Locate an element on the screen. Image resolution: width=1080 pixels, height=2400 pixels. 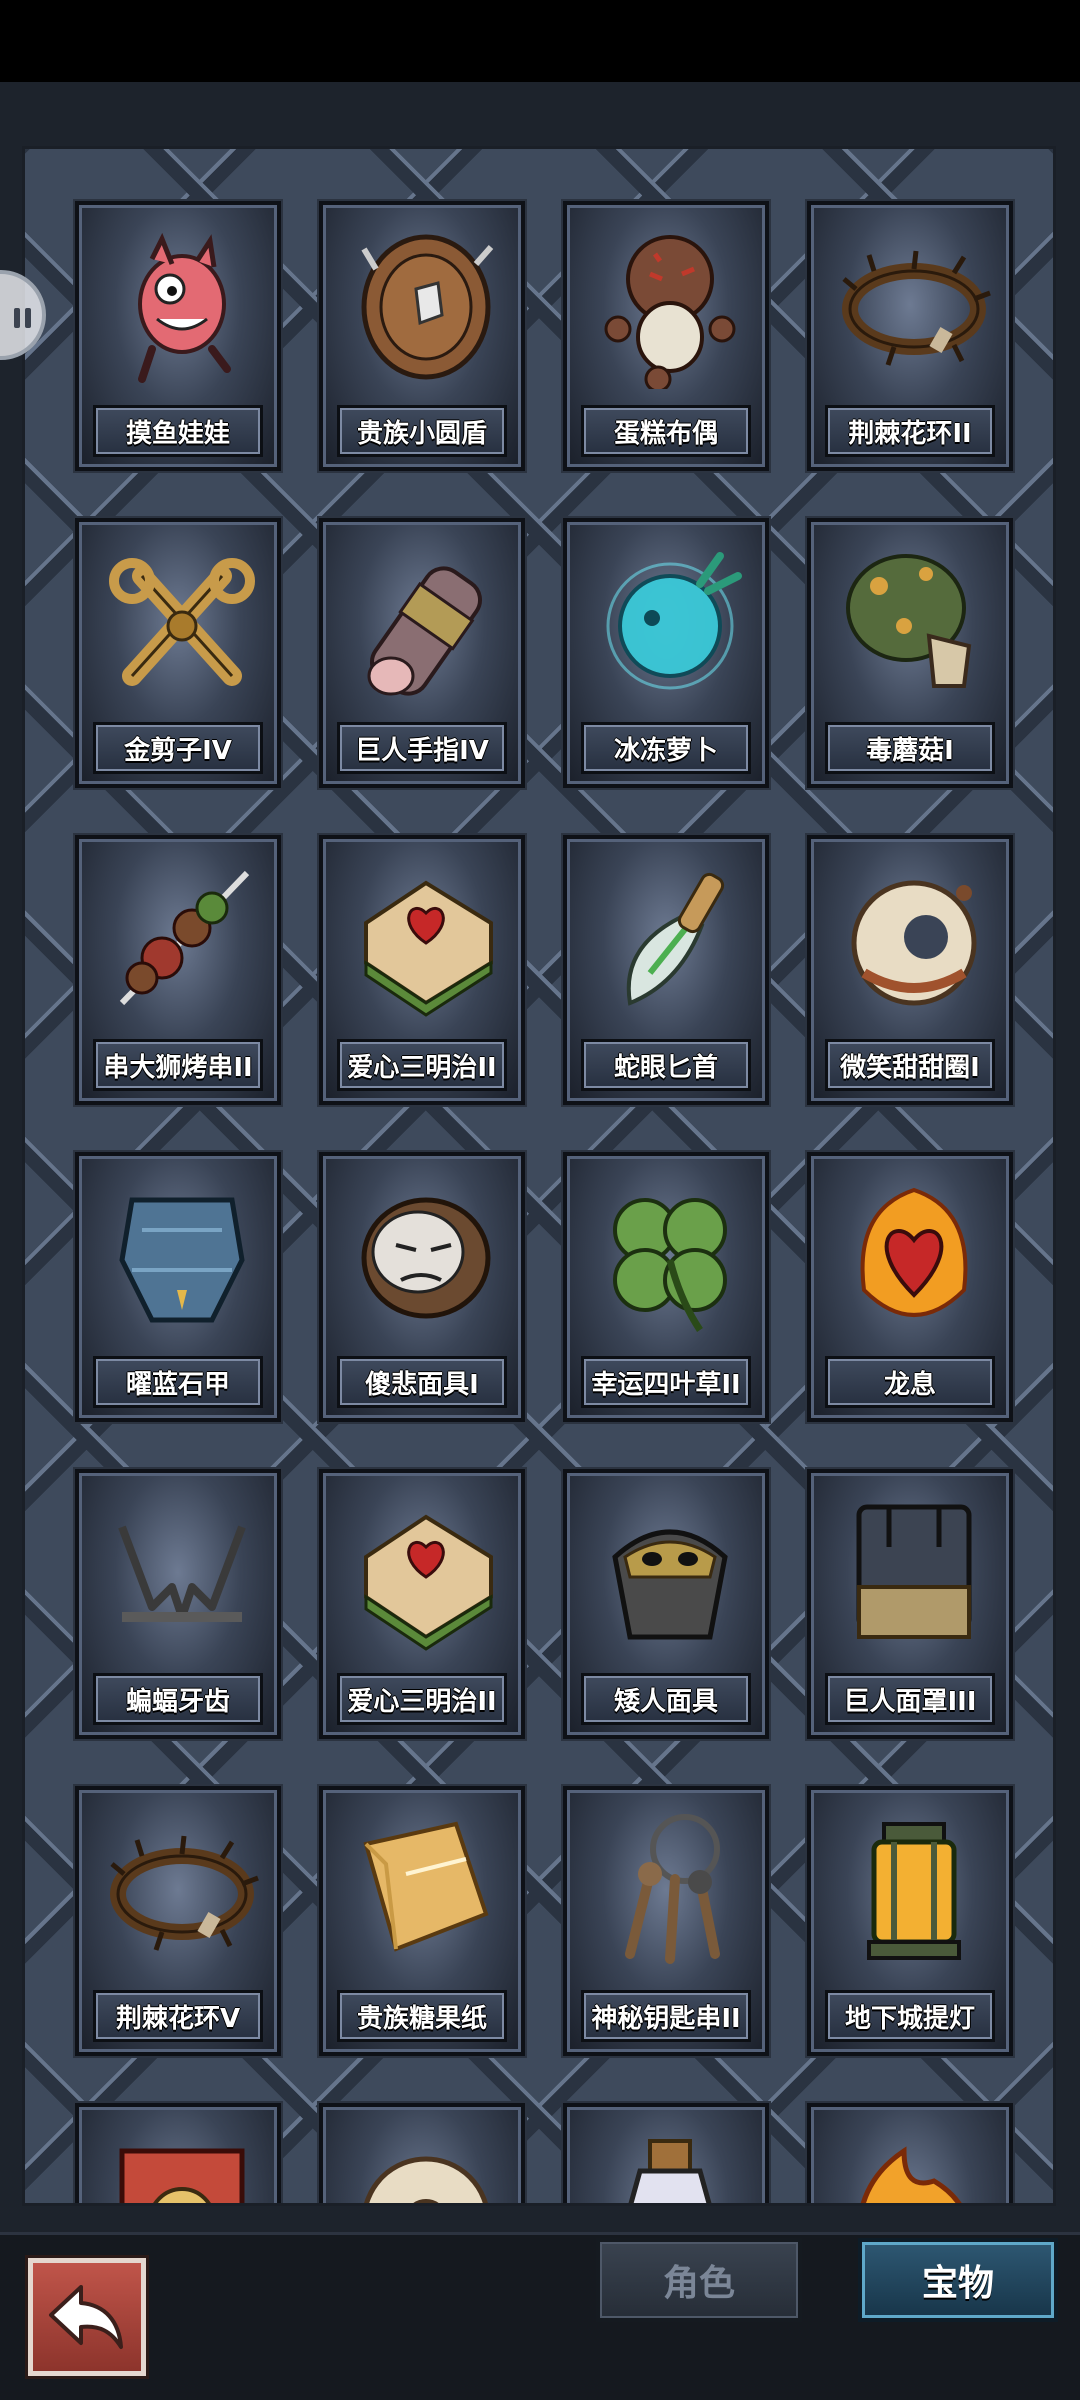
item-name-plate: 曜蓝石甲 is located at coordinates (178, 1382).